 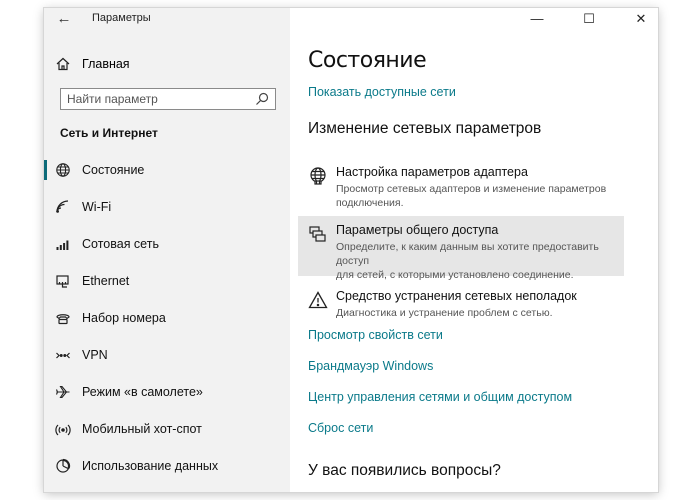 I want to click on sidebar-item-vpn: VPN, so click(x=167, y=359).